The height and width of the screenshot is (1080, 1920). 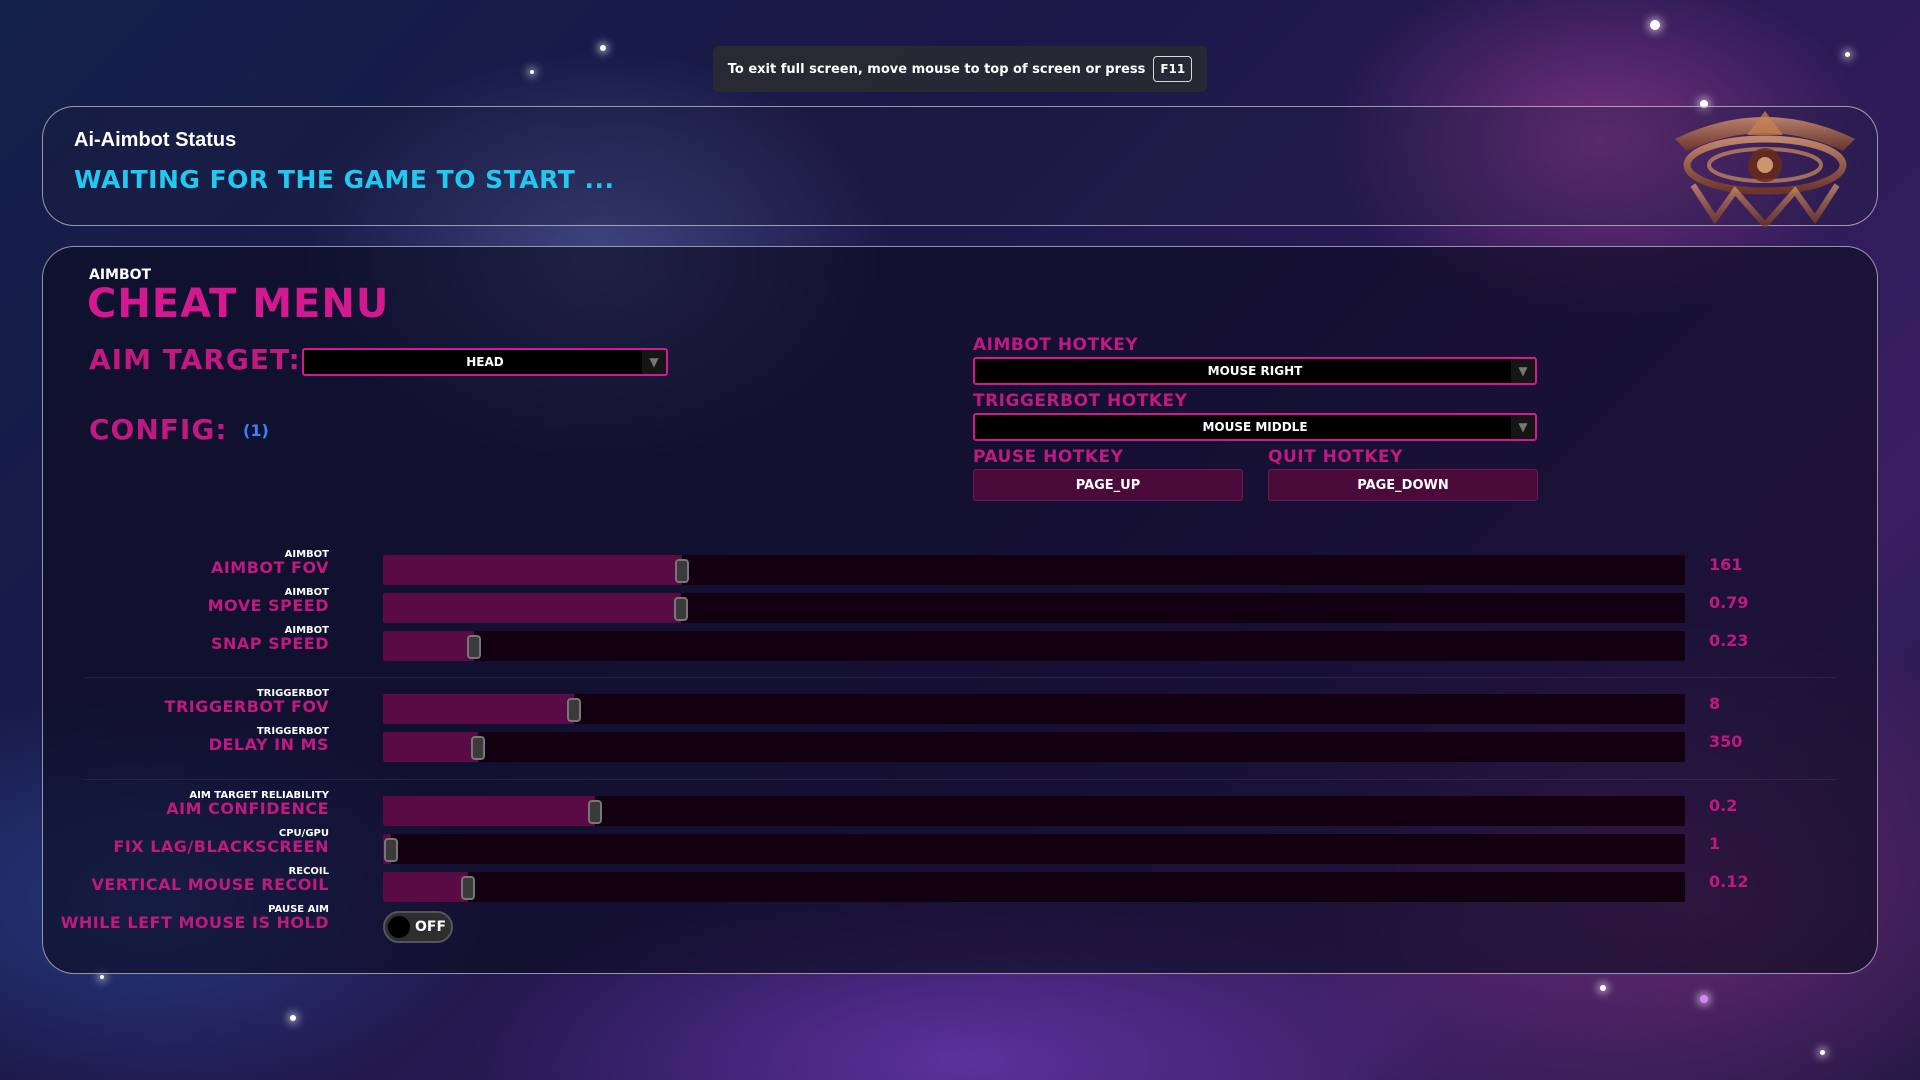 What do you see at coordinates (221, 846) in the screenshot?
I see `slider-label: FIX LAG/BLACKSCREEN` at bounding box center [221, 846].